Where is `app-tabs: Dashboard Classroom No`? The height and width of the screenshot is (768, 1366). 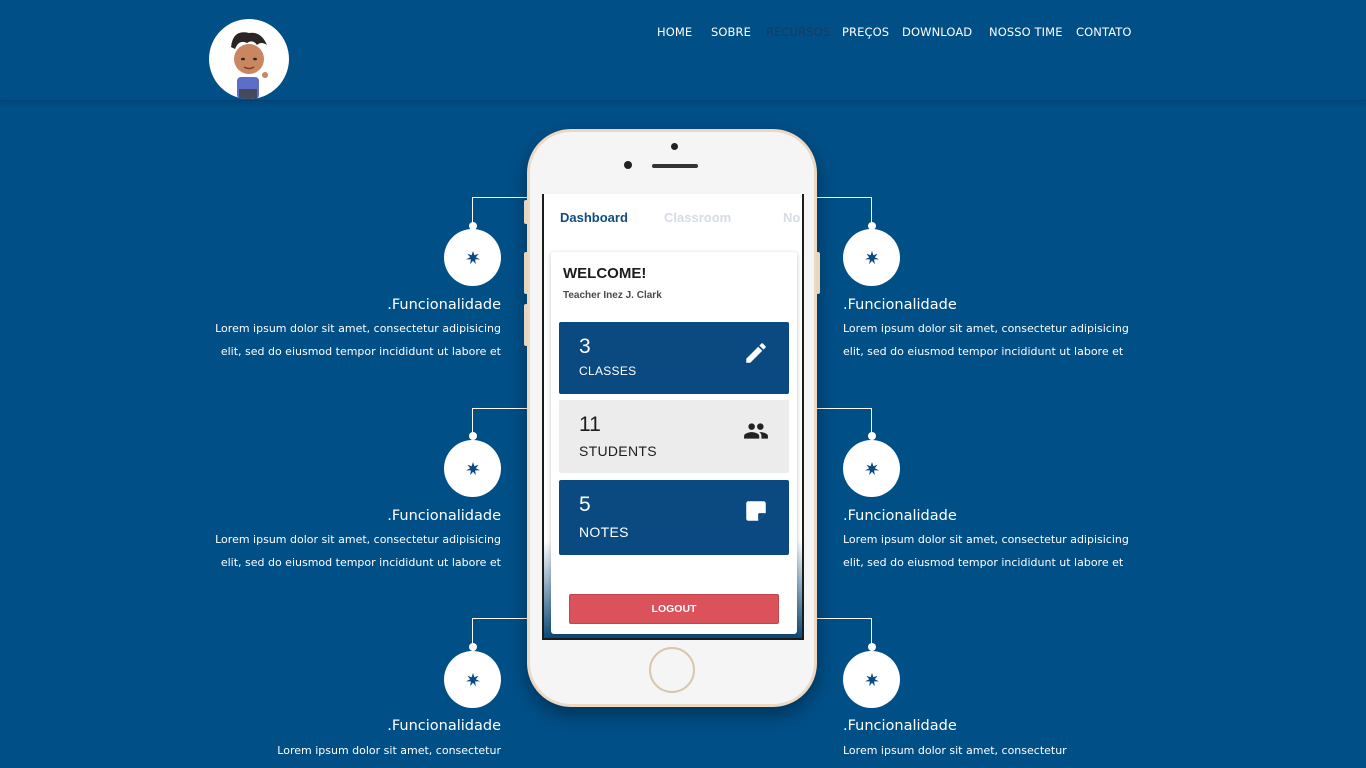
app-tabs: Dashboard Classroom No is located at coordinates (673, 220).